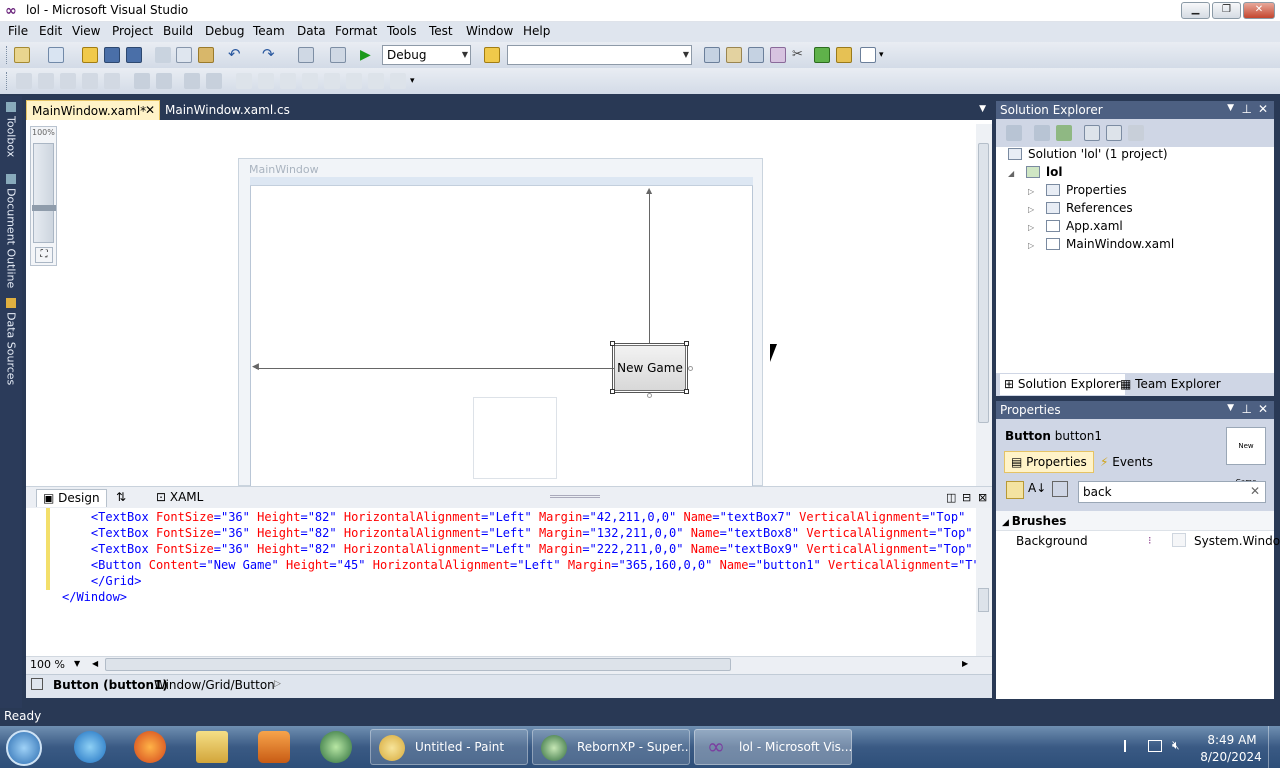 The width and height of the screenshot is (1280, 768). Describe the element at coordinates (179, 498) in the screenshot. I see `tab-xaml: ⊡ XAML` at that location.